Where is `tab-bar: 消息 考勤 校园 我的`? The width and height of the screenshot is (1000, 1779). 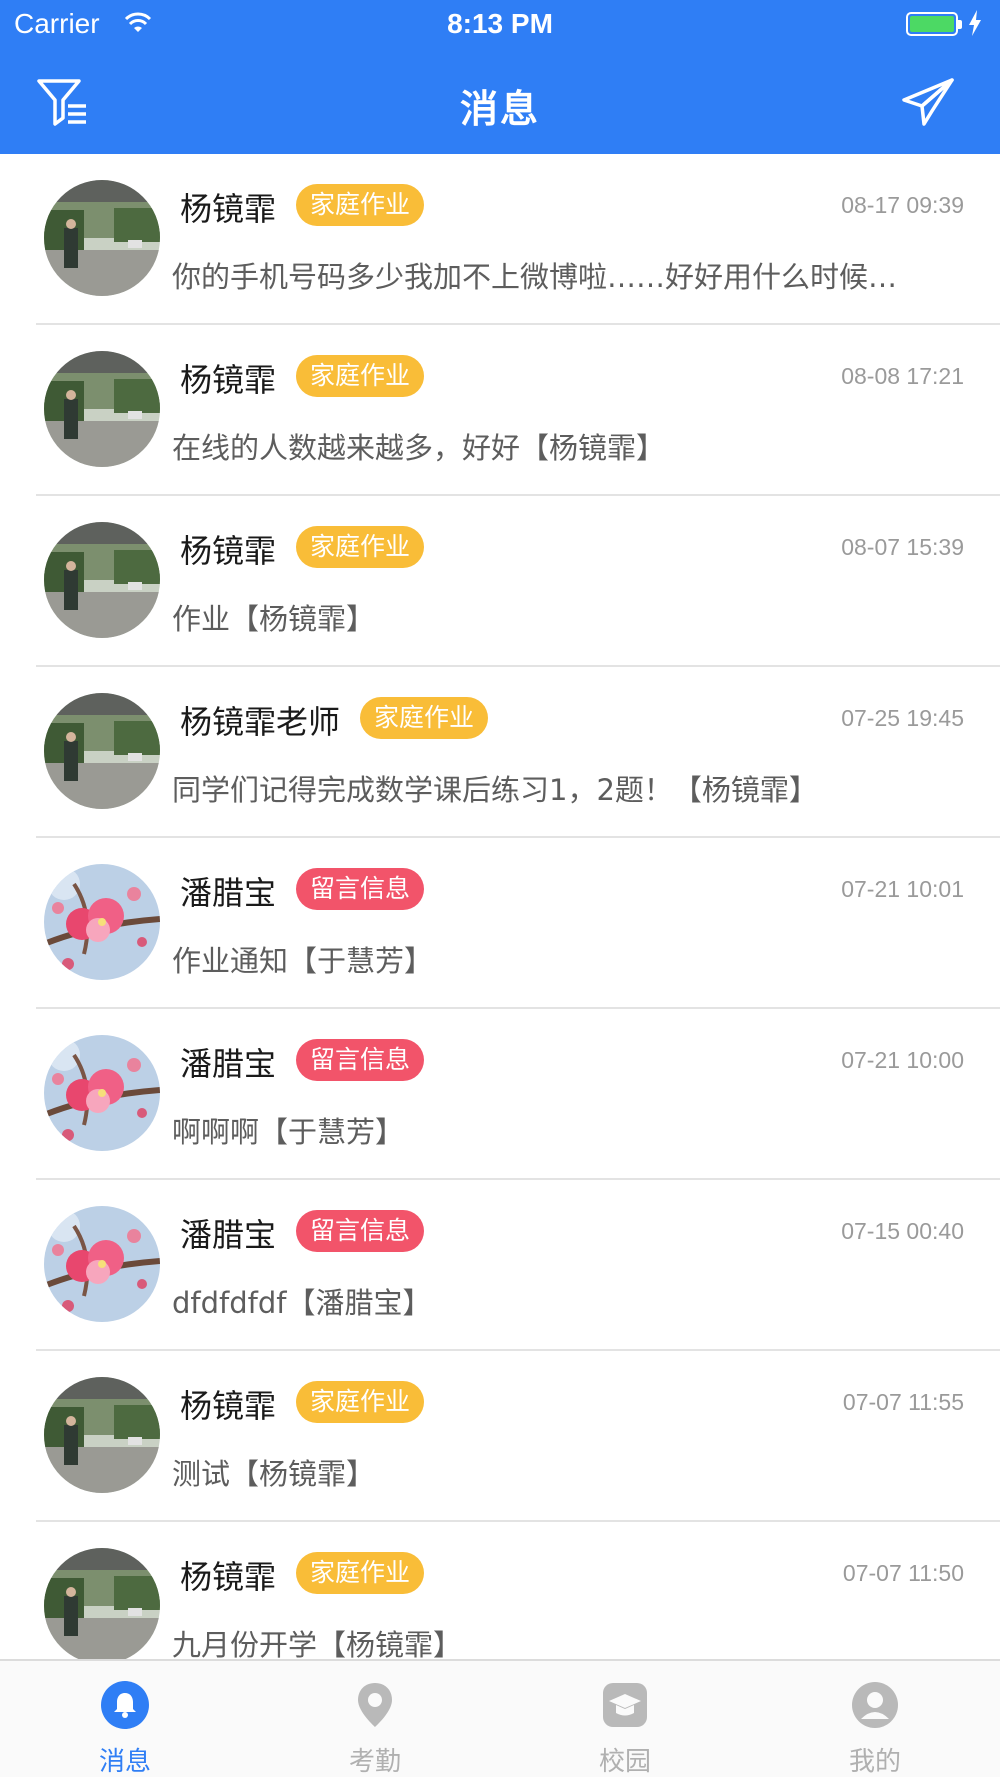 tab-bar: 消息 考勤 校园 我的 is located at coordinates (500, 1718).